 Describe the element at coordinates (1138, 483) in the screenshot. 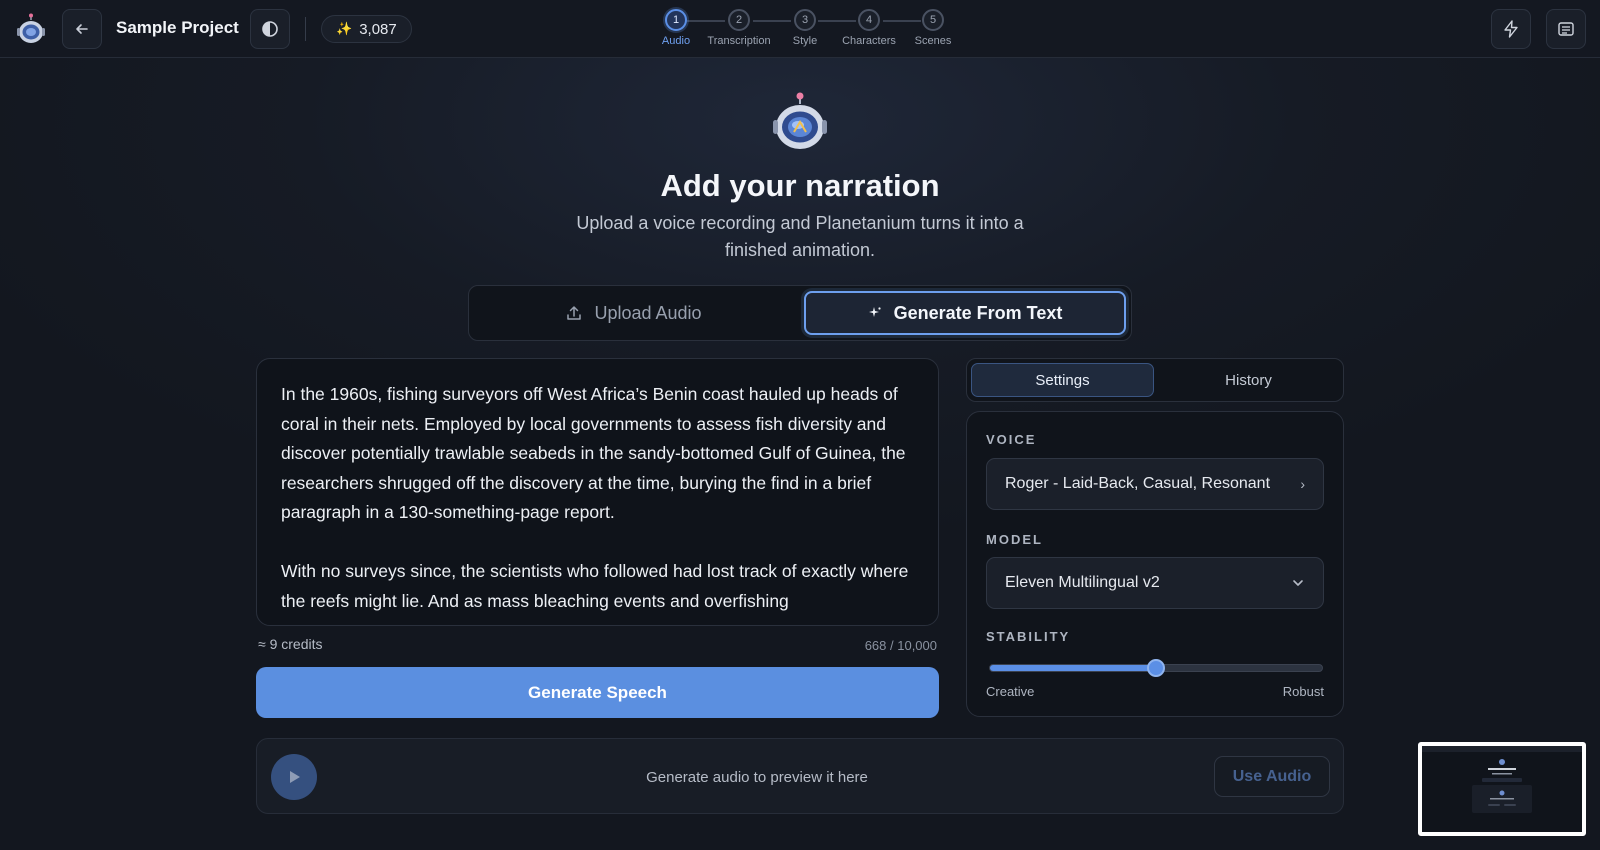

I see `voice-value: Roger - Laid-Back, Casual, Resonant` at that location.